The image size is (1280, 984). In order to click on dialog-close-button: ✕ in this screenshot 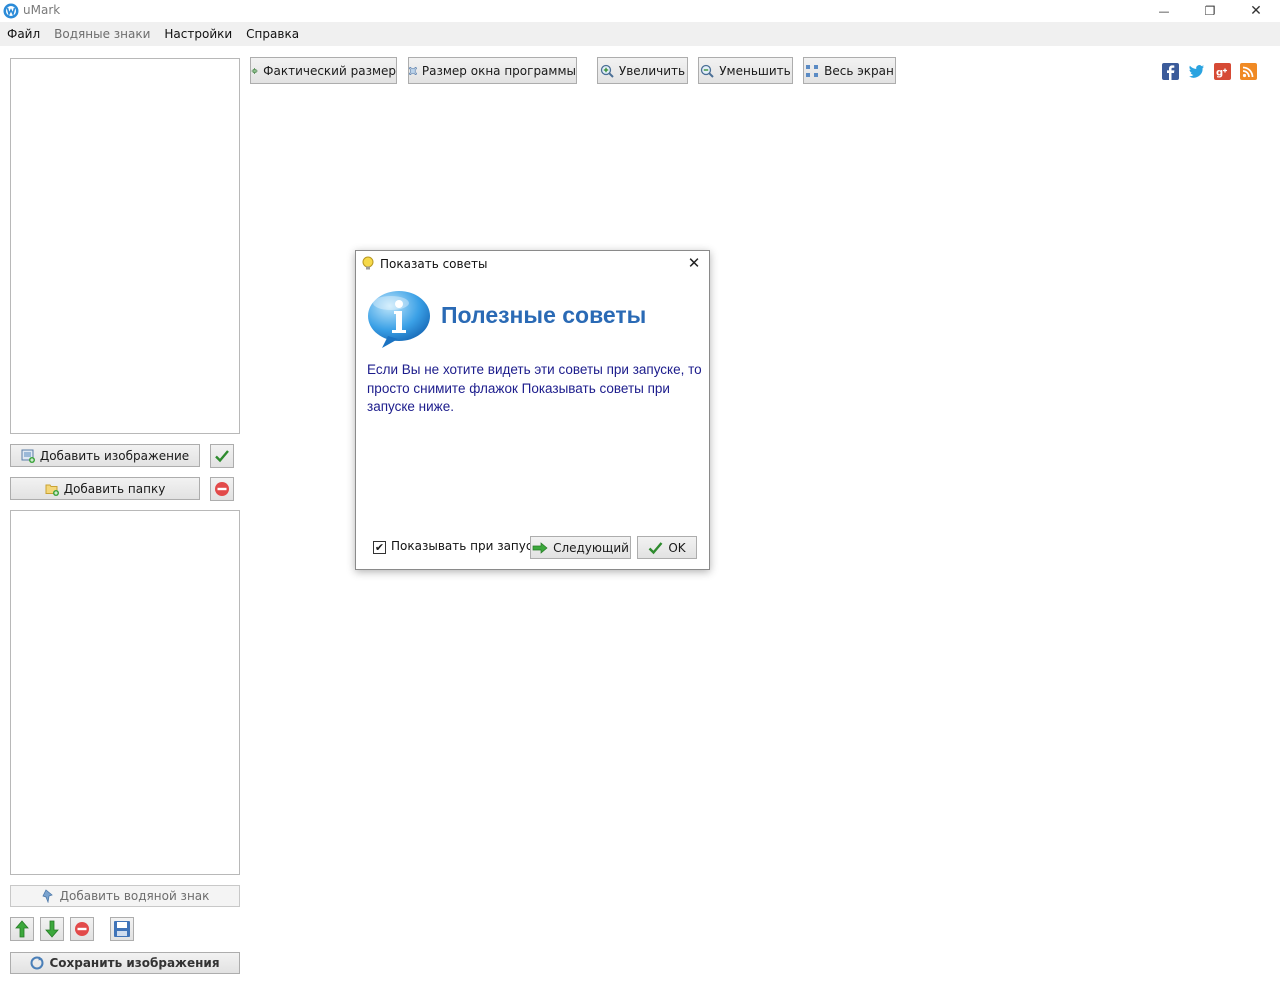, I will do `click(694, 263)`.